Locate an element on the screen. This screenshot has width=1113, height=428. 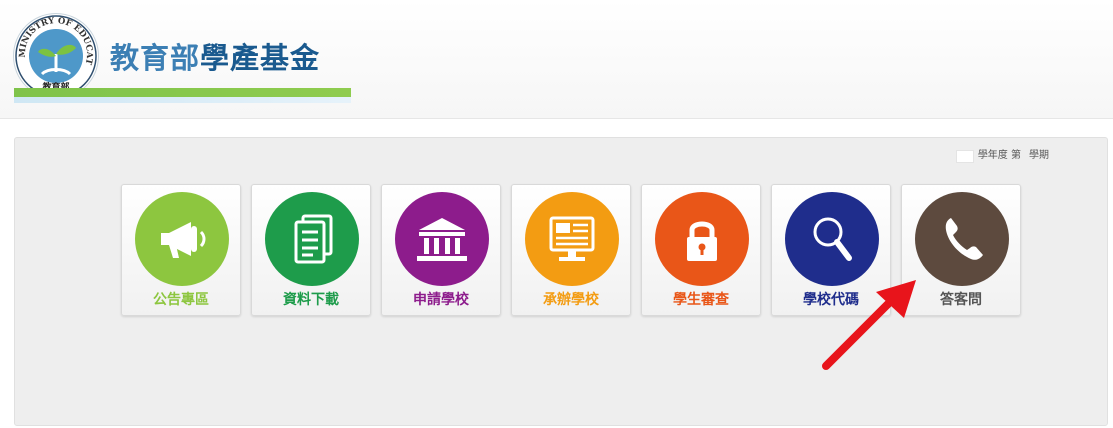
megaphone-icon is located at coordinates (182, 239).